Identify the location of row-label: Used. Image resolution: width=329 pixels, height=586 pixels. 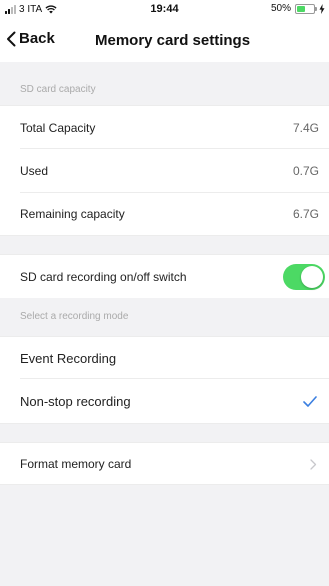
(34, 171).